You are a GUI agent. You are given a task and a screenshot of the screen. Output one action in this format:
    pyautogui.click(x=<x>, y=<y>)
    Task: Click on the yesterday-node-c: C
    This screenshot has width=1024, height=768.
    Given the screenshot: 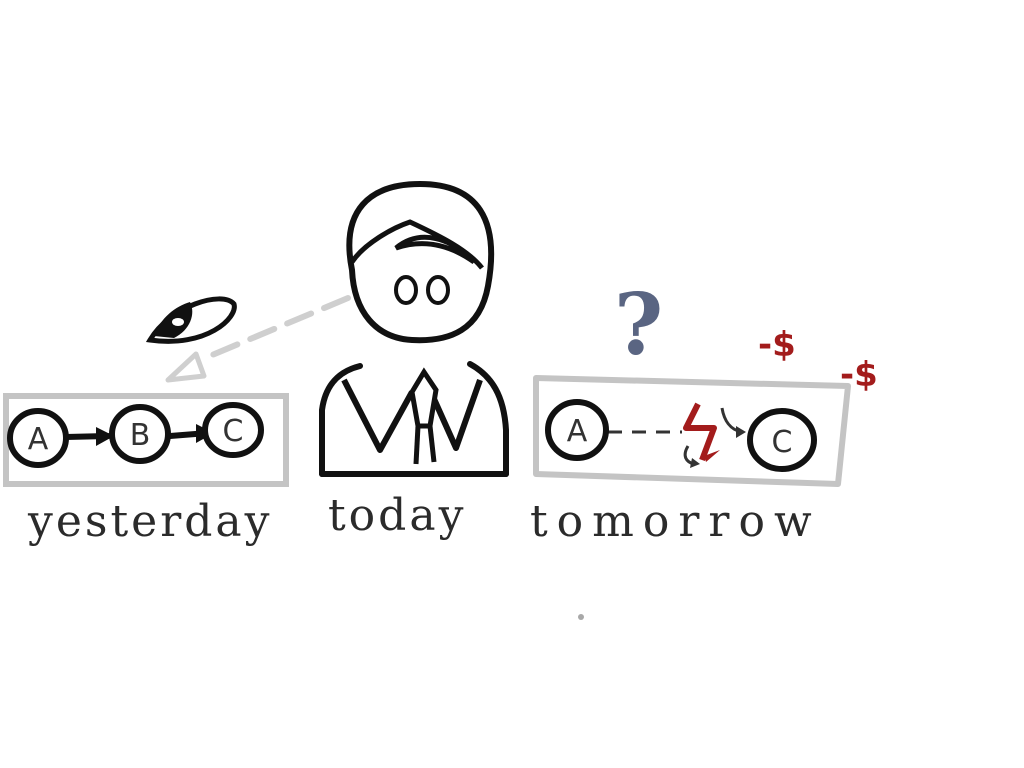 What is the action you would take?
    pyautogui.click(x=233, y=430)
    